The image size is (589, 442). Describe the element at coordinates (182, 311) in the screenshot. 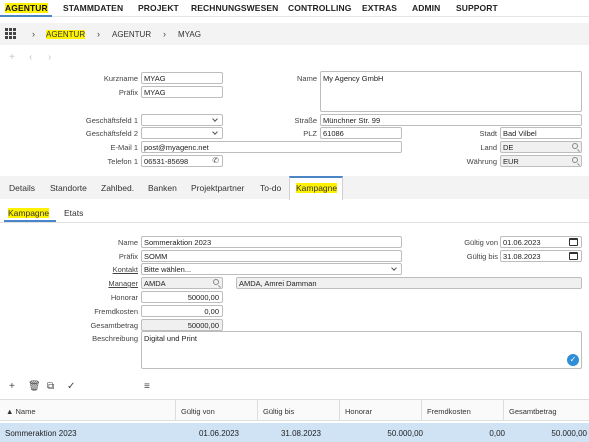

I see `fremdkosten-field: 0,00` at that location.